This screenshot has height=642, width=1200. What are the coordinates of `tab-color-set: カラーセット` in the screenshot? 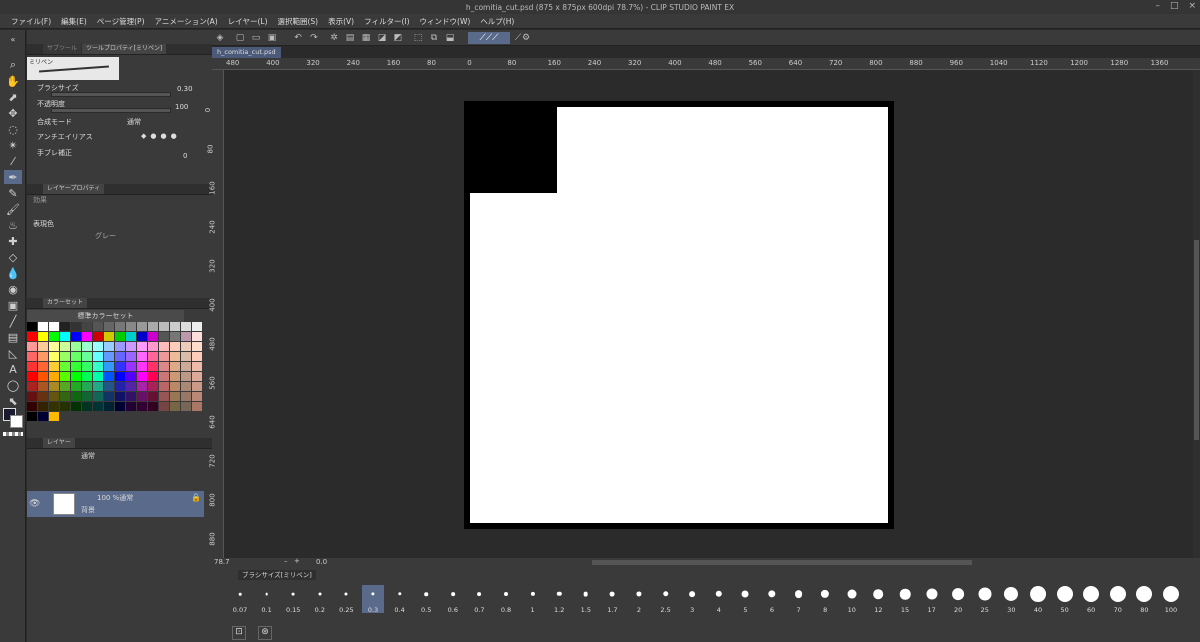 It's located at (65, 303).